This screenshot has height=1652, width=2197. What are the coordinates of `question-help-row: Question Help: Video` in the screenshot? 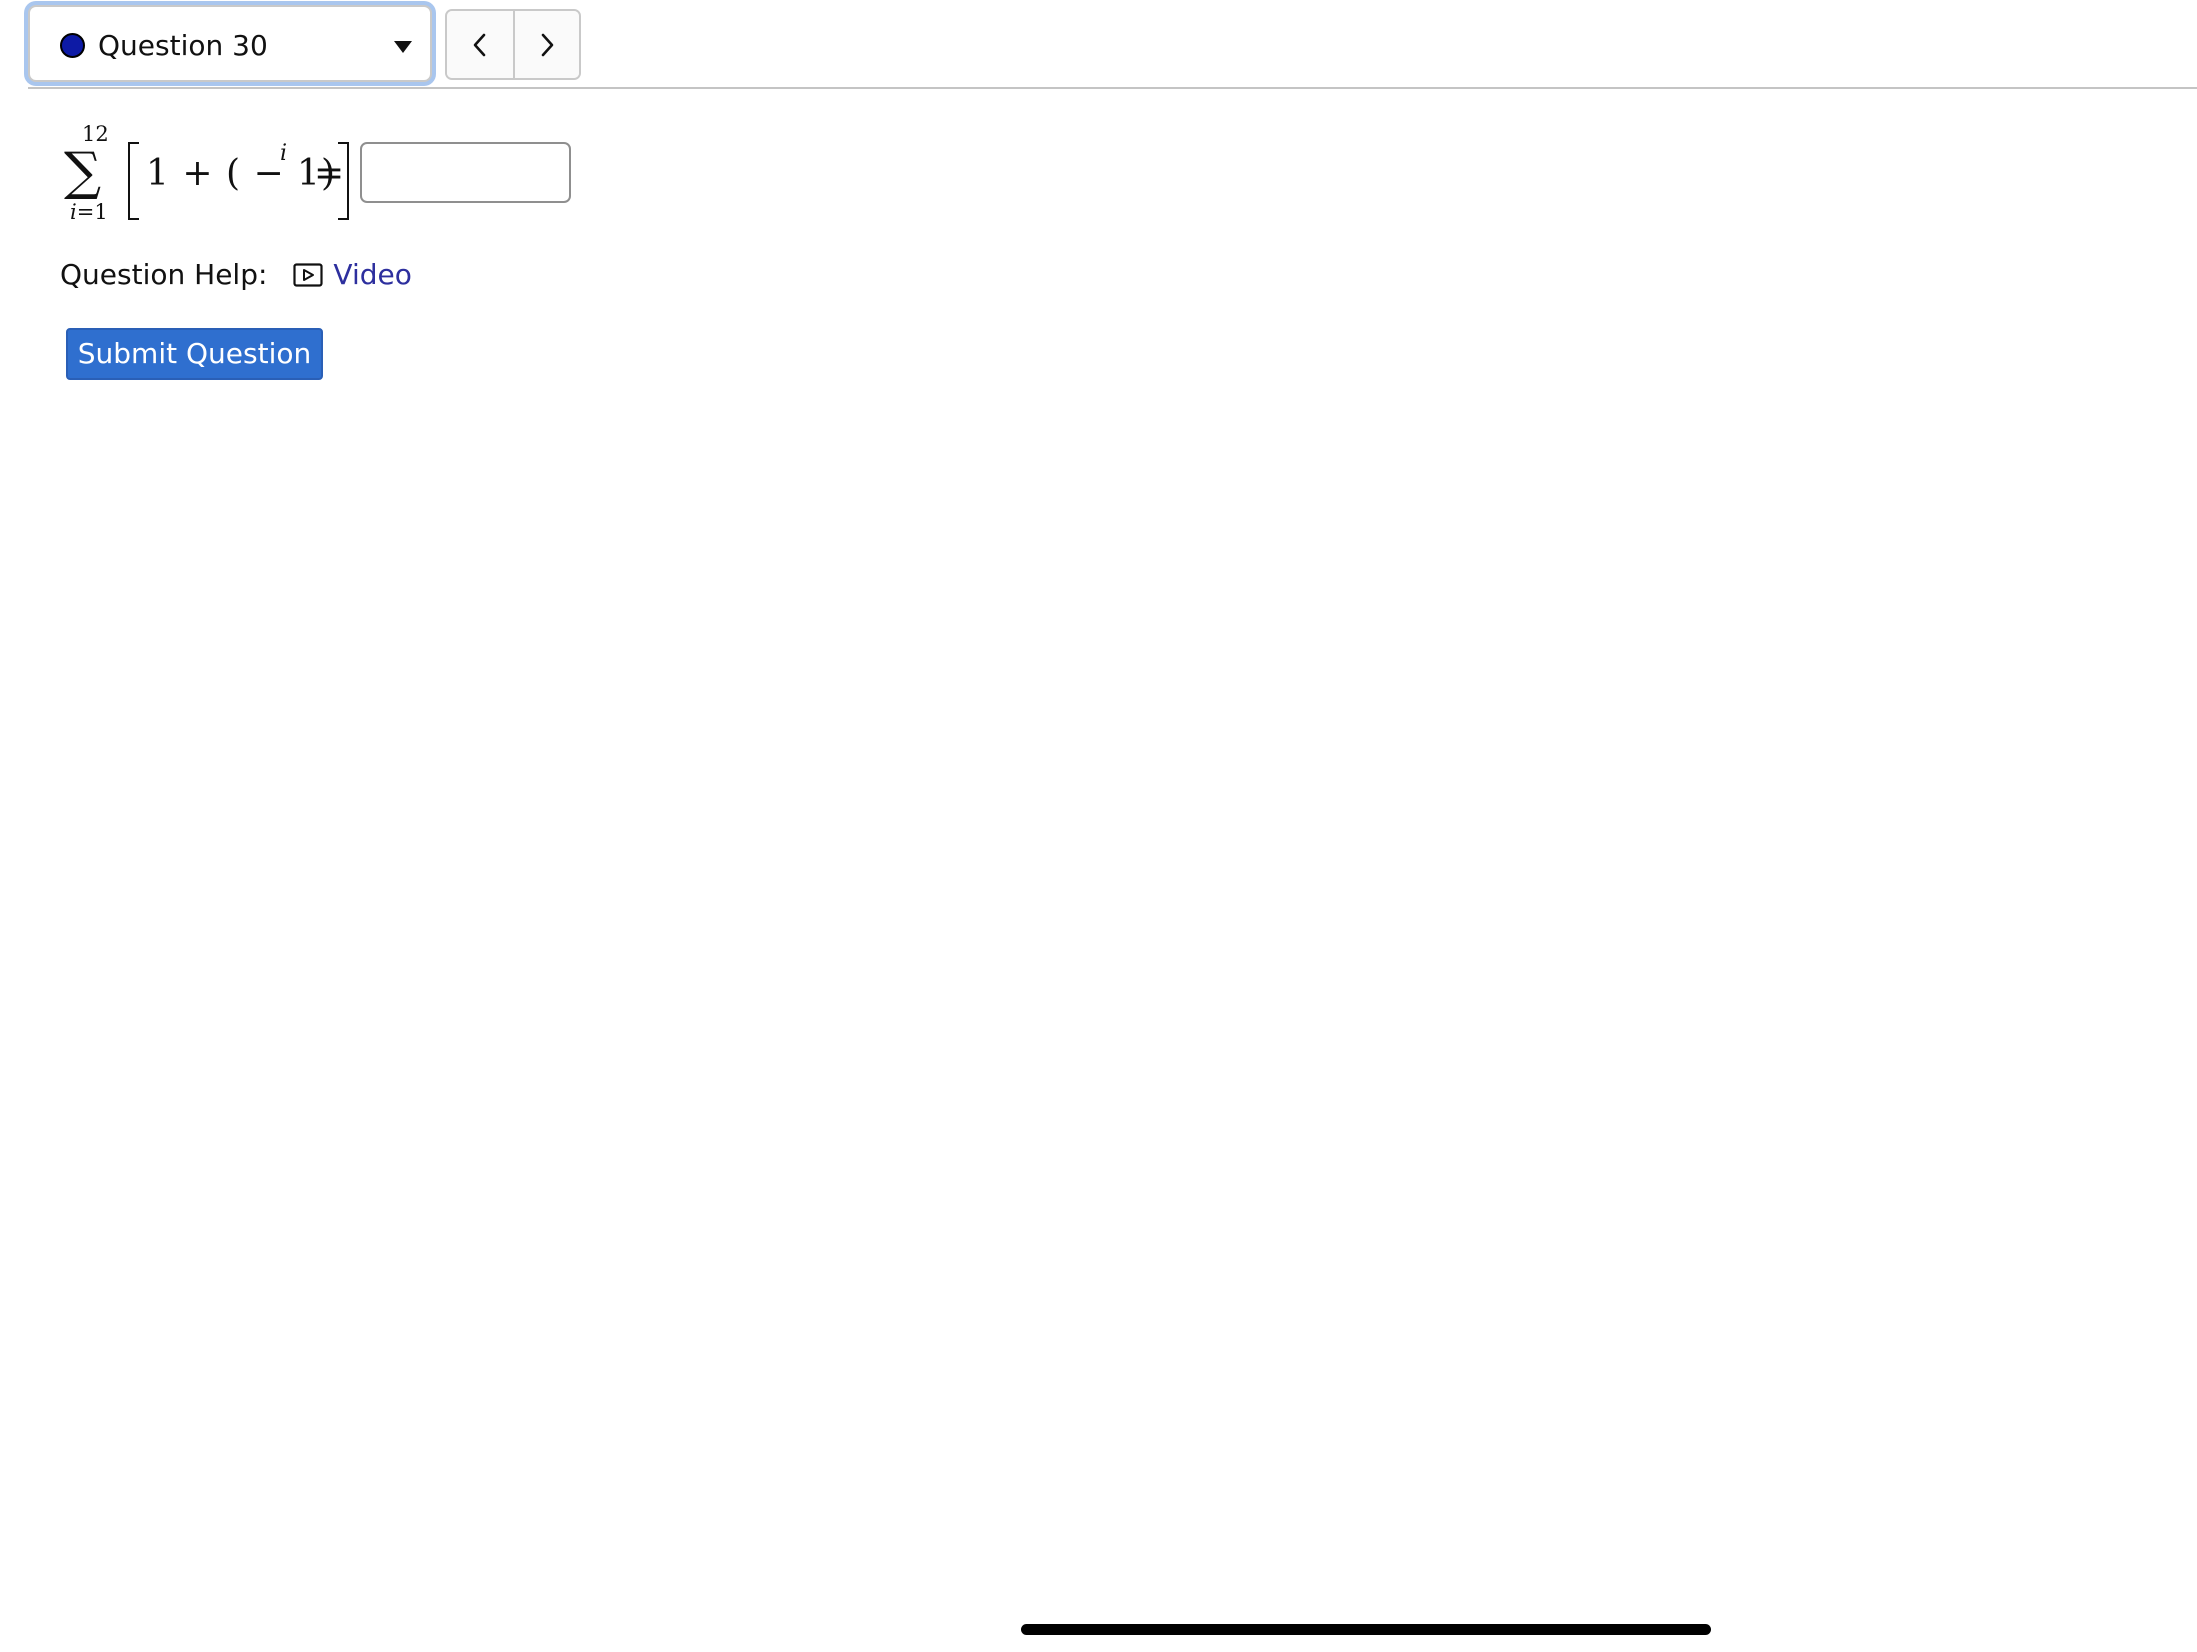 It's located at (236, 275).